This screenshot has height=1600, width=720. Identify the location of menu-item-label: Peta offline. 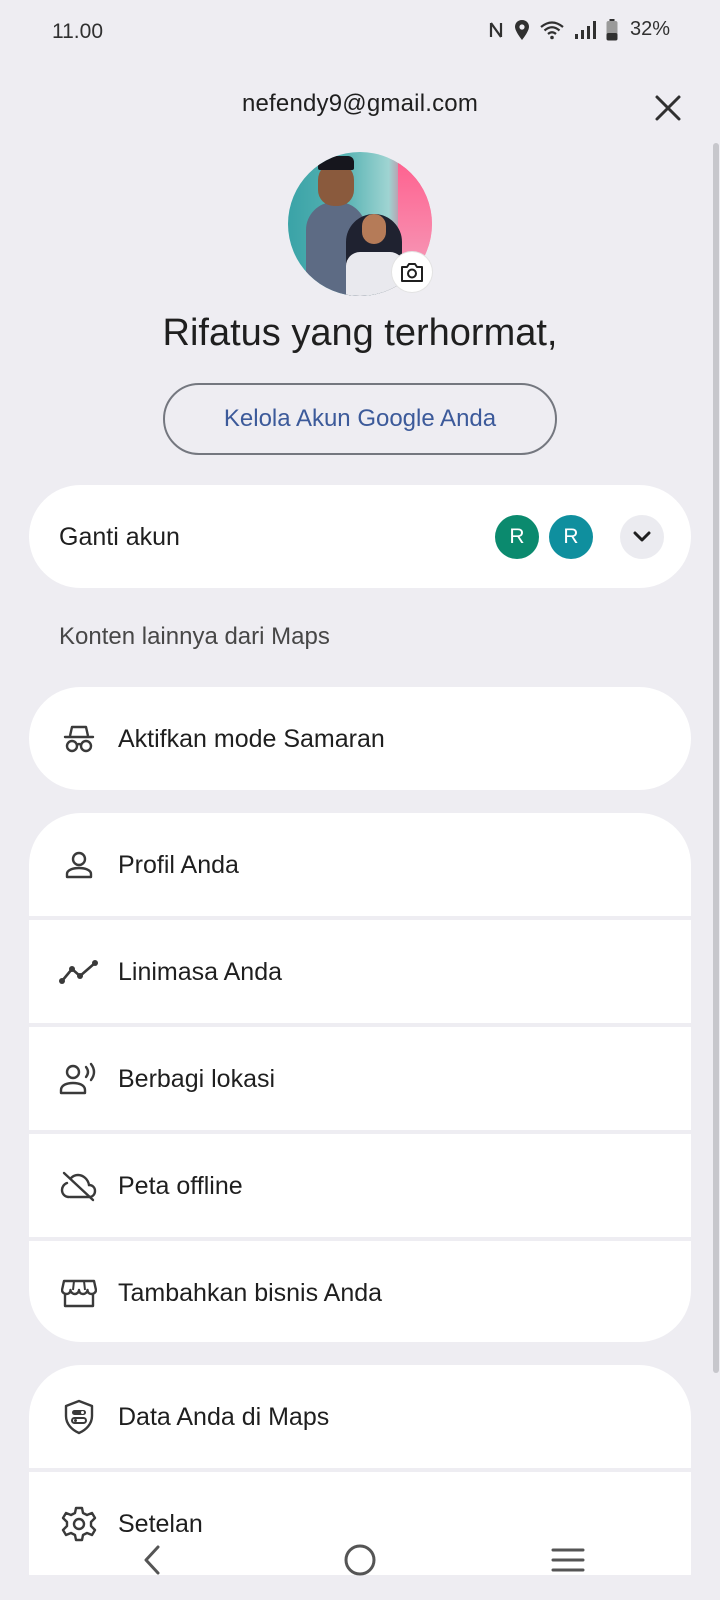
(180, 1186).